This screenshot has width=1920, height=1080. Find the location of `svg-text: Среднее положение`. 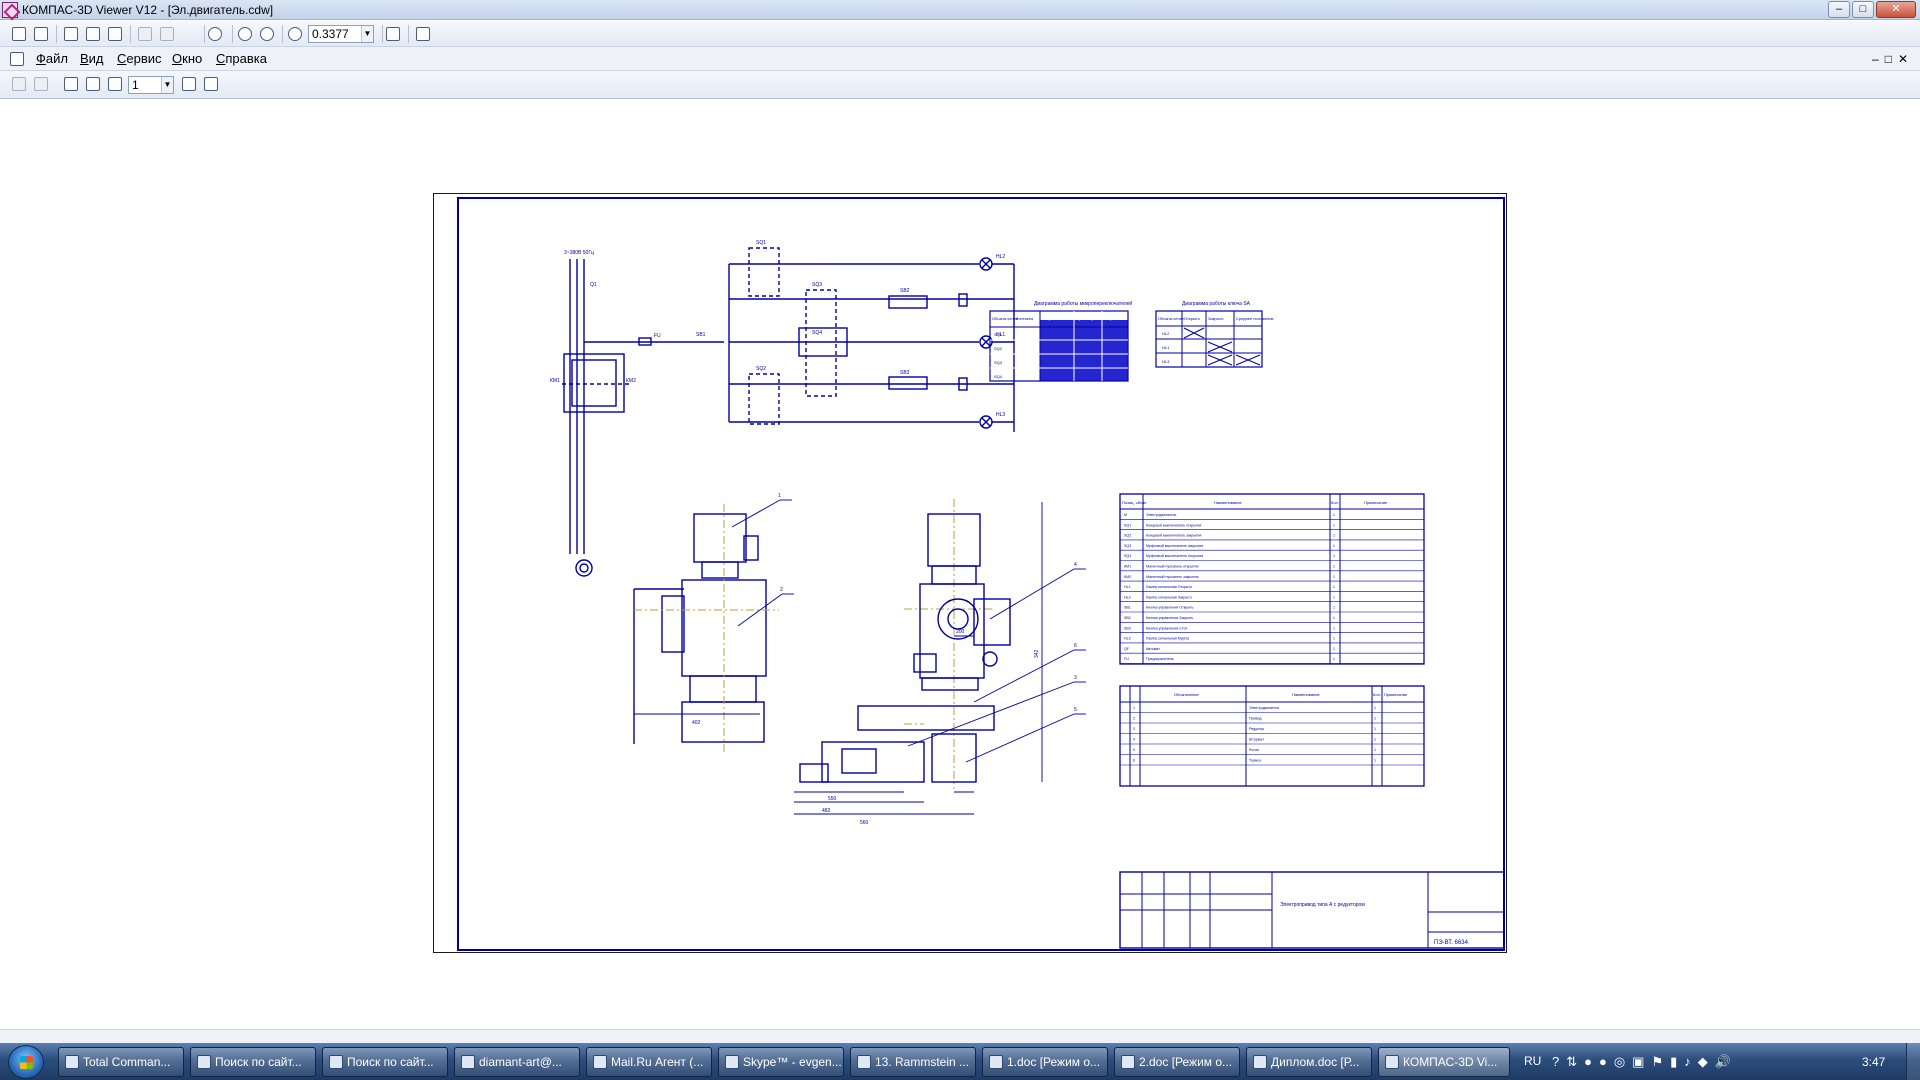

svg-text: Среднее положение is located at coordinates (1255, 318).